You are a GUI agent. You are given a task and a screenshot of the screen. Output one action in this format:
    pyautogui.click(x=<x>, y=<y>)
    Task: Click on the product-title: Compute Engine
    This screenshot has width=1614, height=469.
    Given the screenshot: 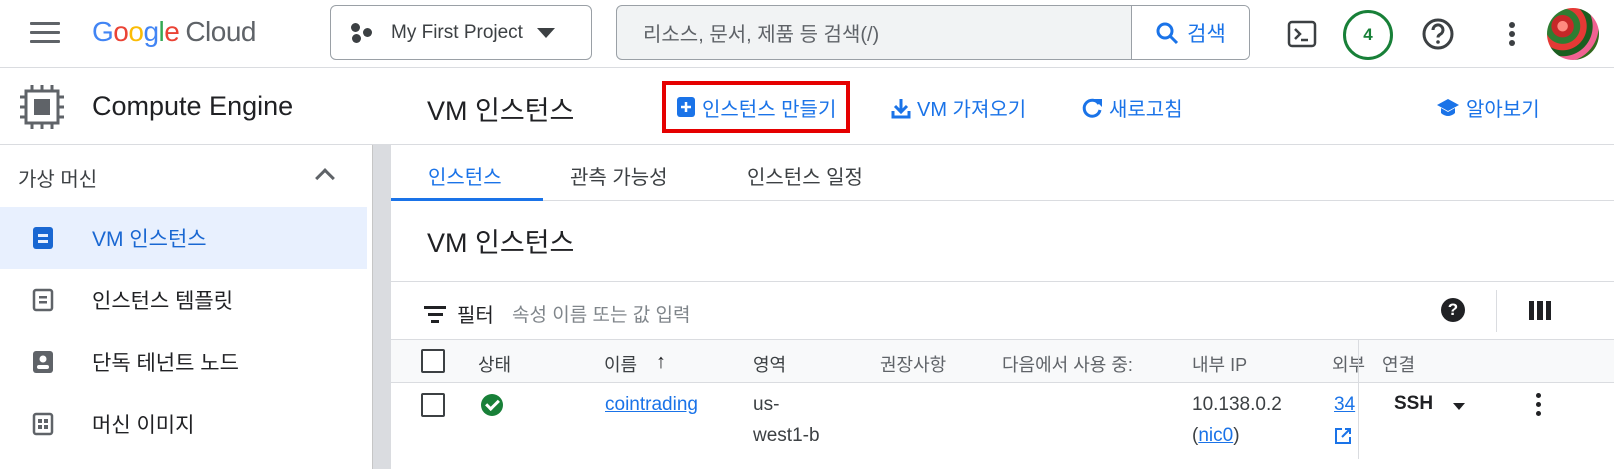 What is the action you would take?
    pyautogui.click(x=193, y=106)
    